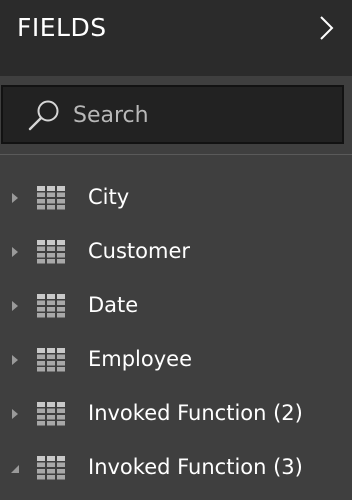  I want to click on chevron-right-icon, so click(327, 28).